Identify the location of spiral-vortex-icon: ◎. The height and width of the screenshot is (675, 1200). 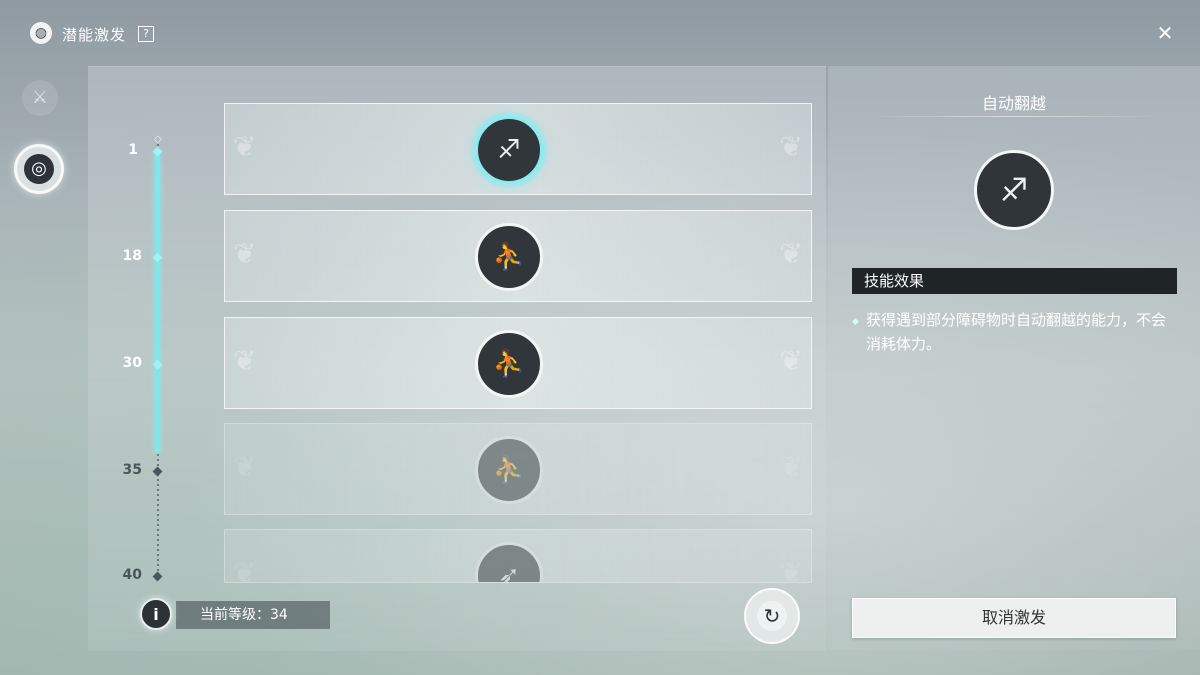
(39, 169).